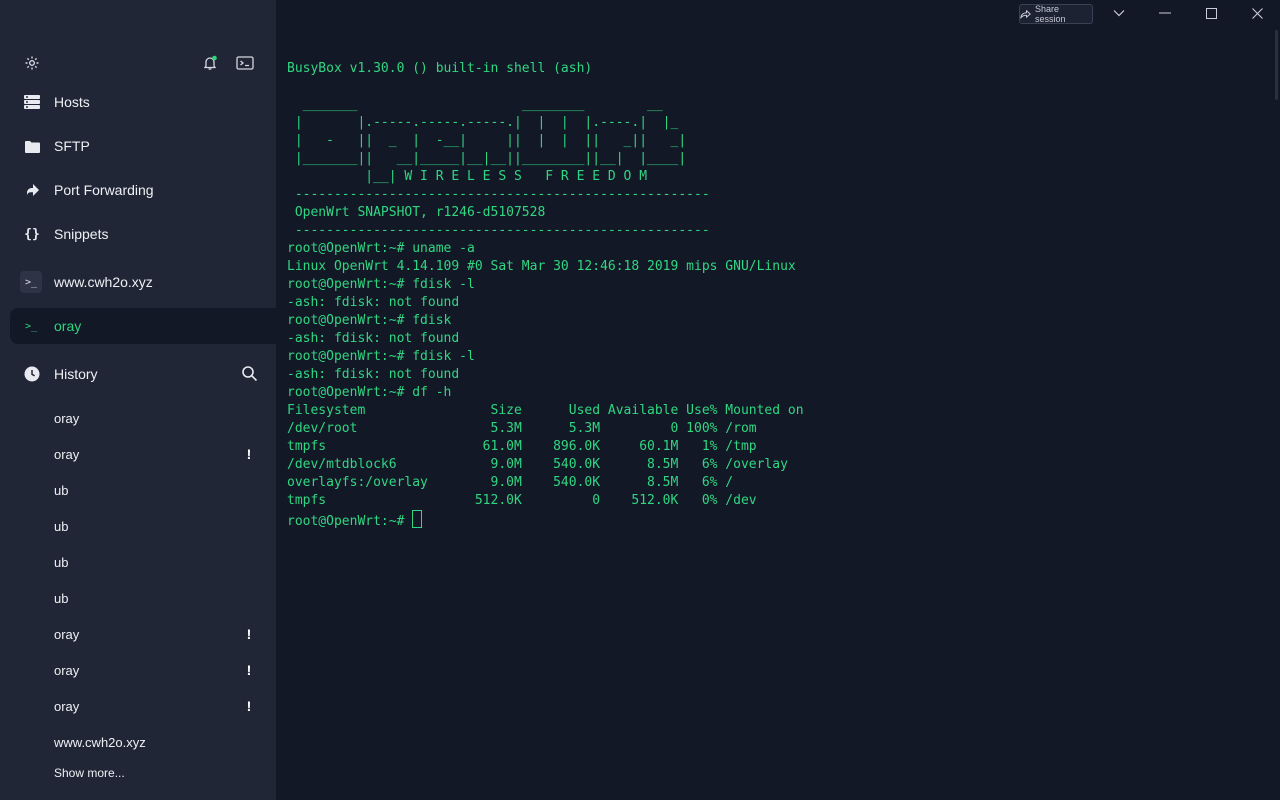 This screenshot has width=1280, height=800. Describe the element at coordinates (32, 374) in the screenshot. I see `clock-icon` at that location.